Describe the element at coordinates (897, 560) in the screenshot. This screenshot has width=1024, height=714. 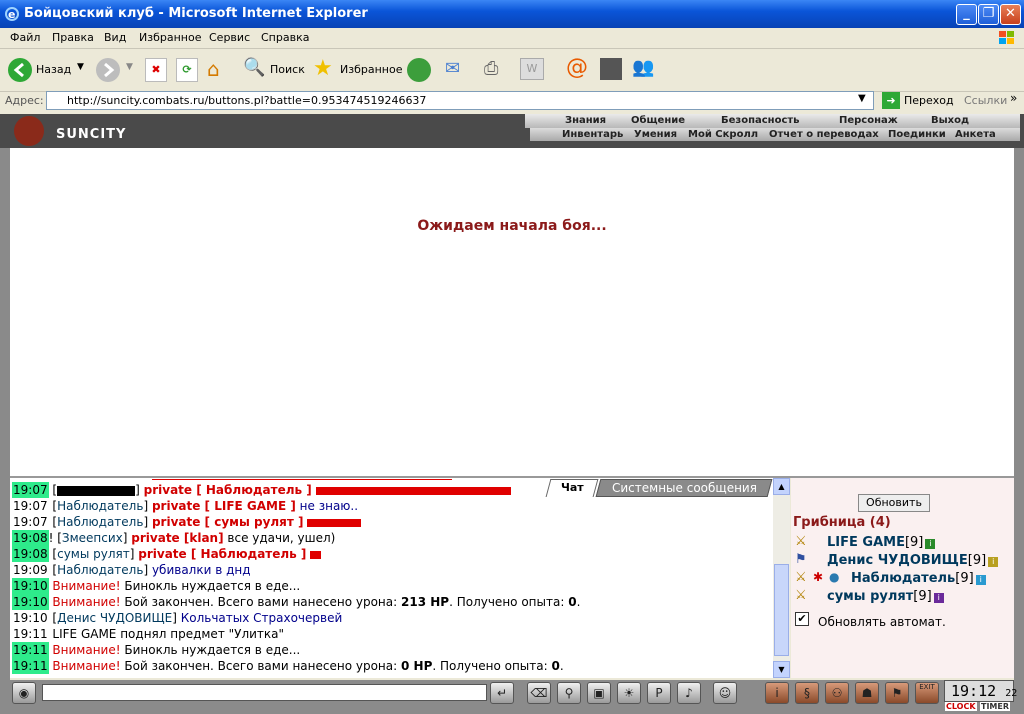
I see `user-name: Денис ЧУДОВИЩЕ` at that location.